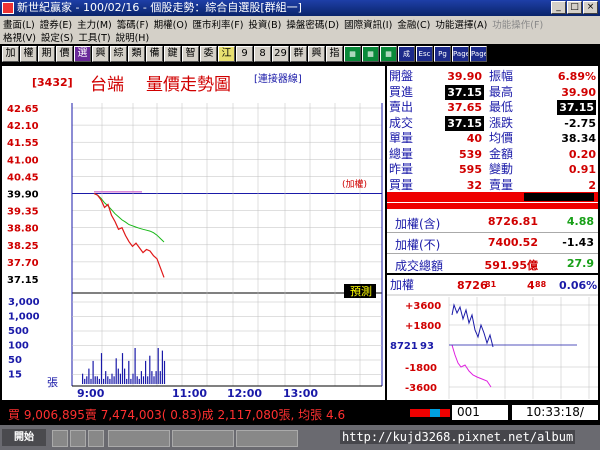  Describe the element at coordinates (15, 375) in the screenshot. I see `volume-axis-label: 15` at that location.